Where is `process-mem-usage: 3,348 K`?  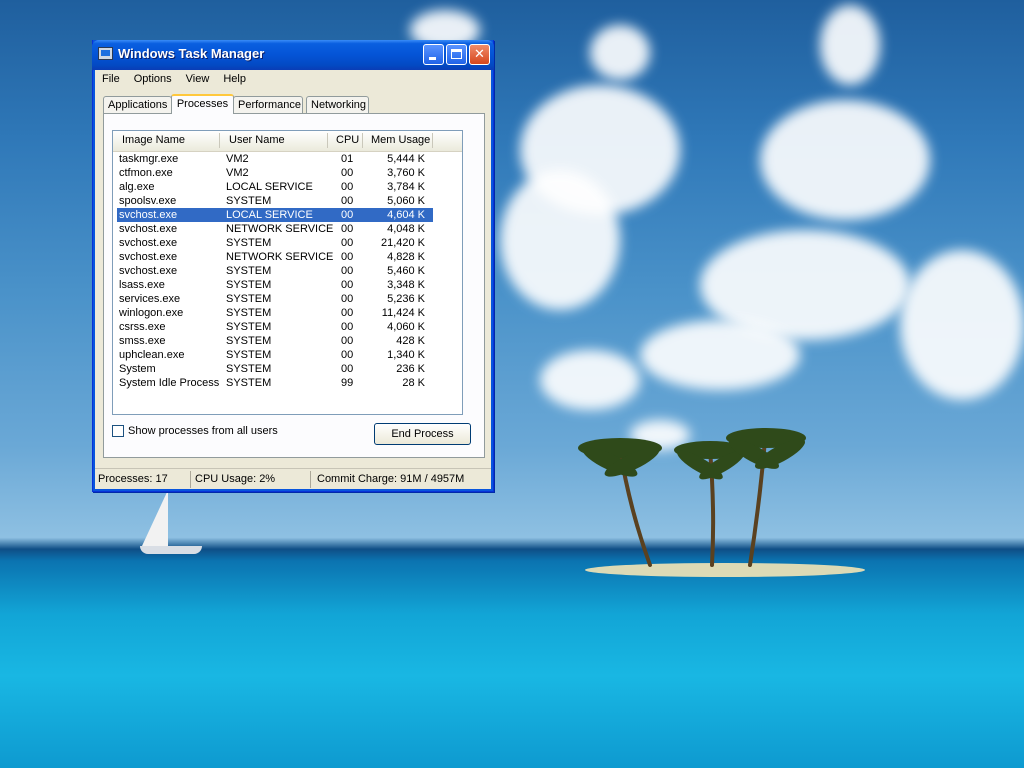 process-mem-usage: 3,348 K is located at coordinates (406, 285).